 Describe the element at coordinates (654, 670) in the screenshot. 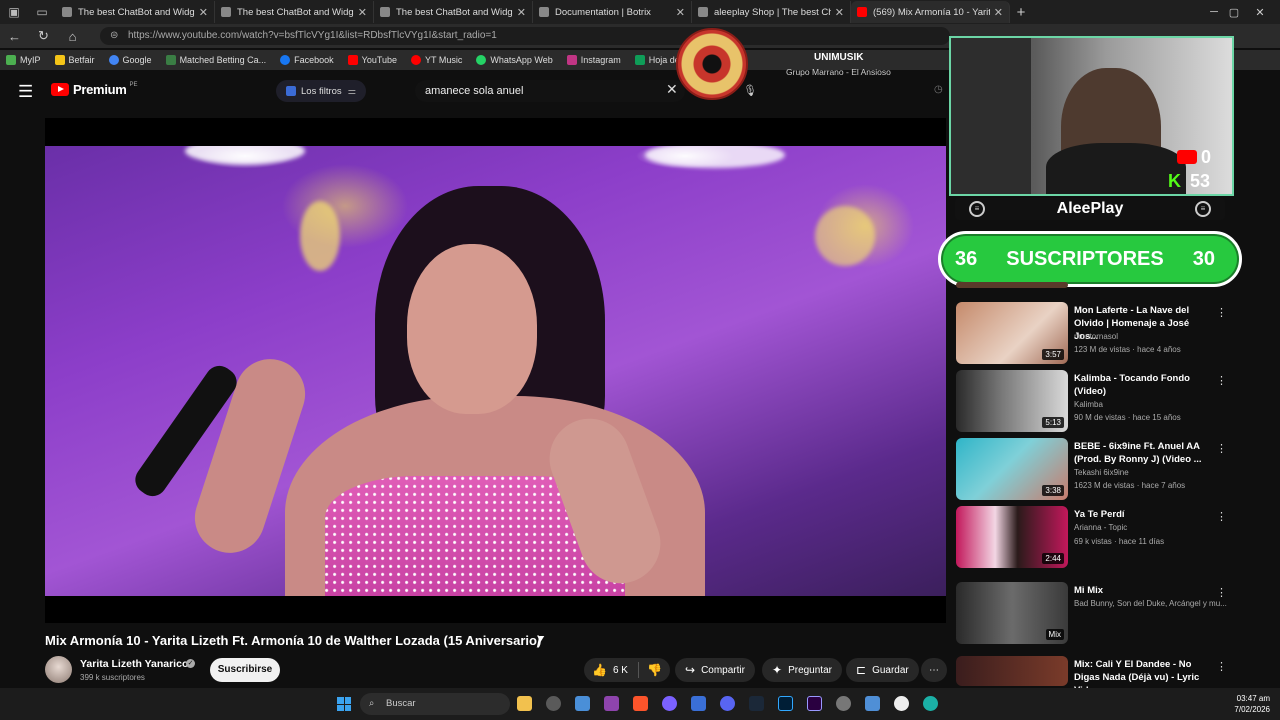

I see `thumbs-down-icon: 👎` at that location.